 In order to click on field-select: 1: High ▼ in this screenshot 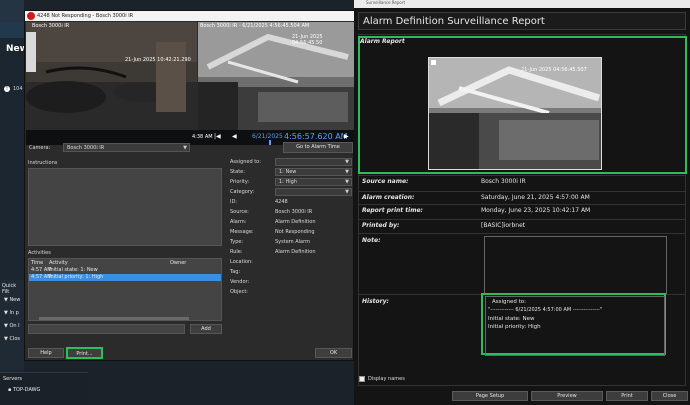, I will do `click(313, 182)`.